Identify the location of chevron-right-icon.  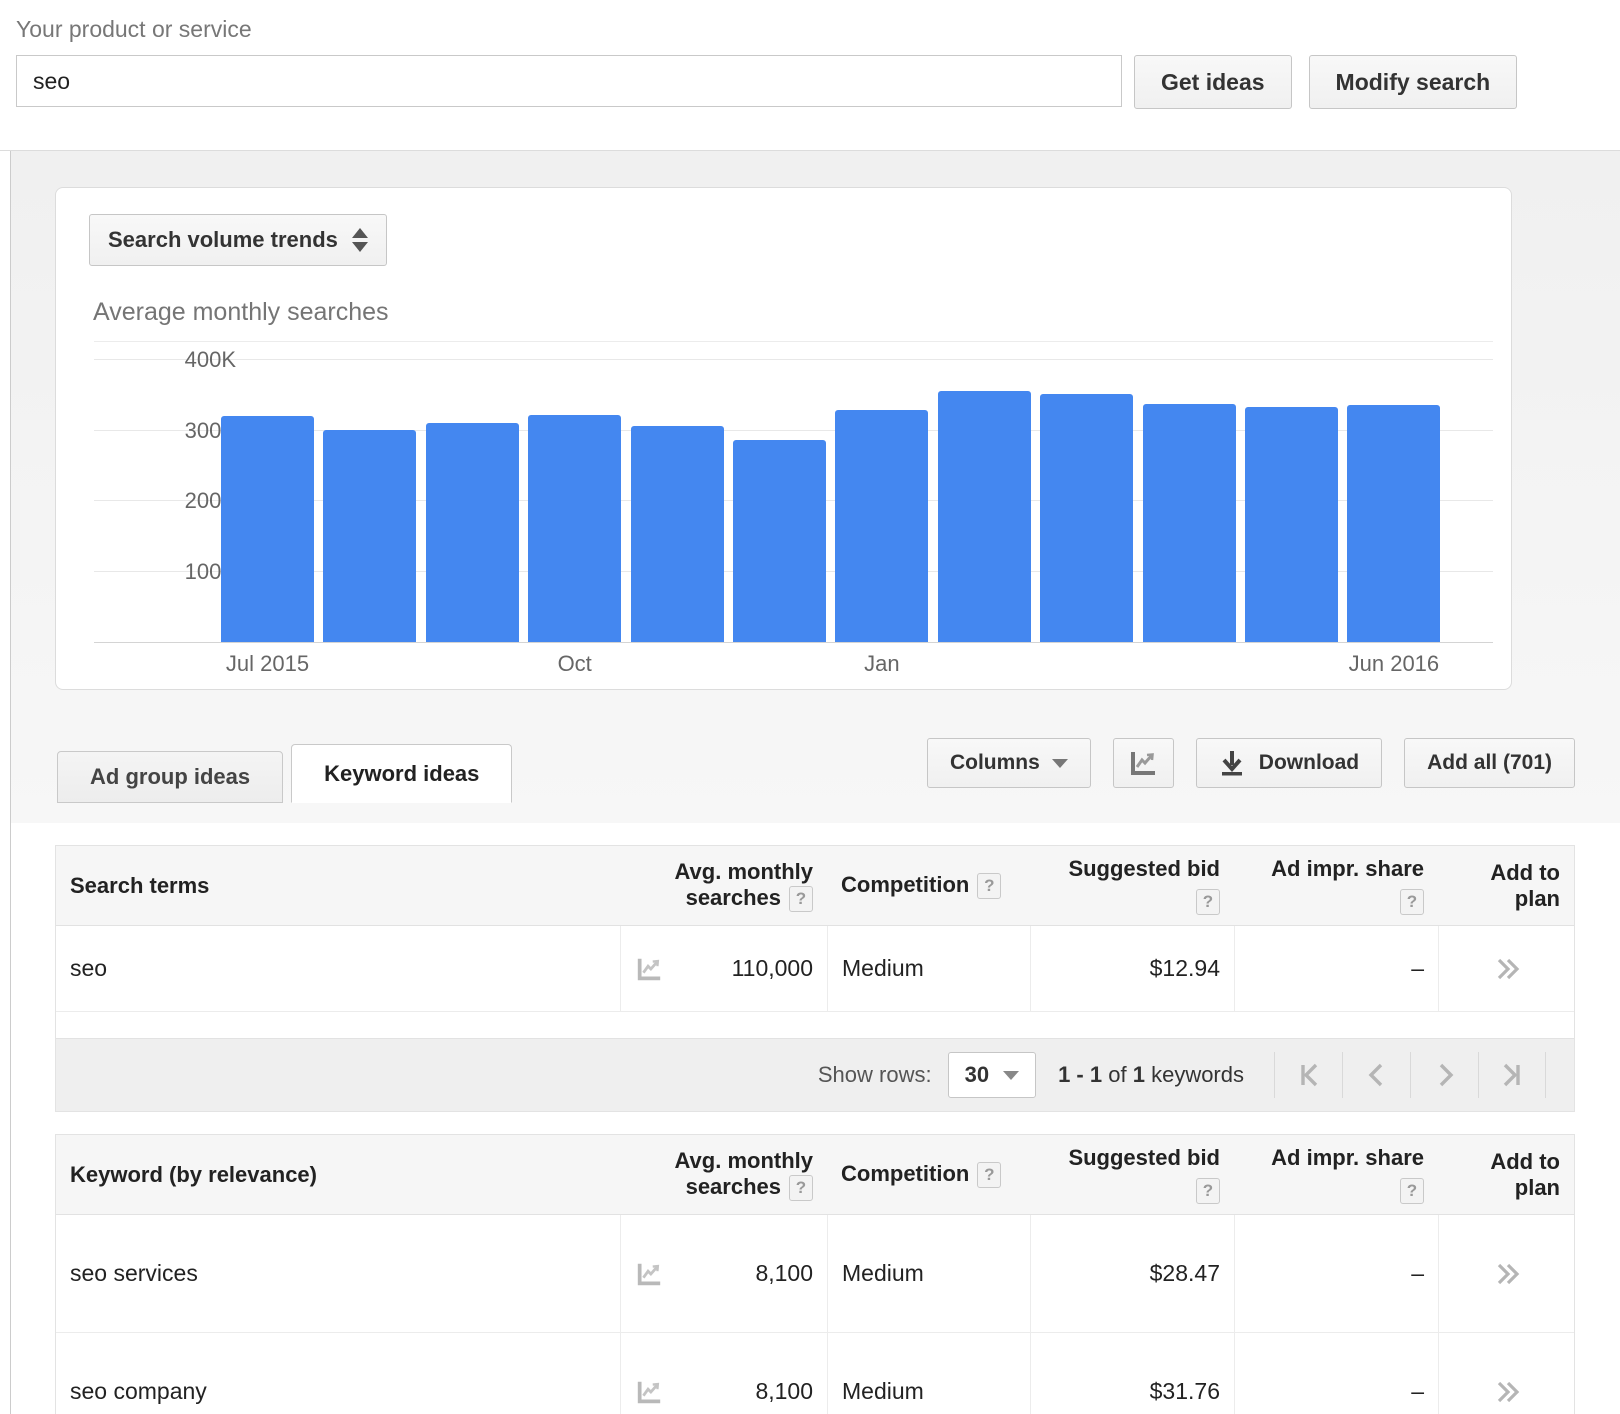
(1446, 1075).